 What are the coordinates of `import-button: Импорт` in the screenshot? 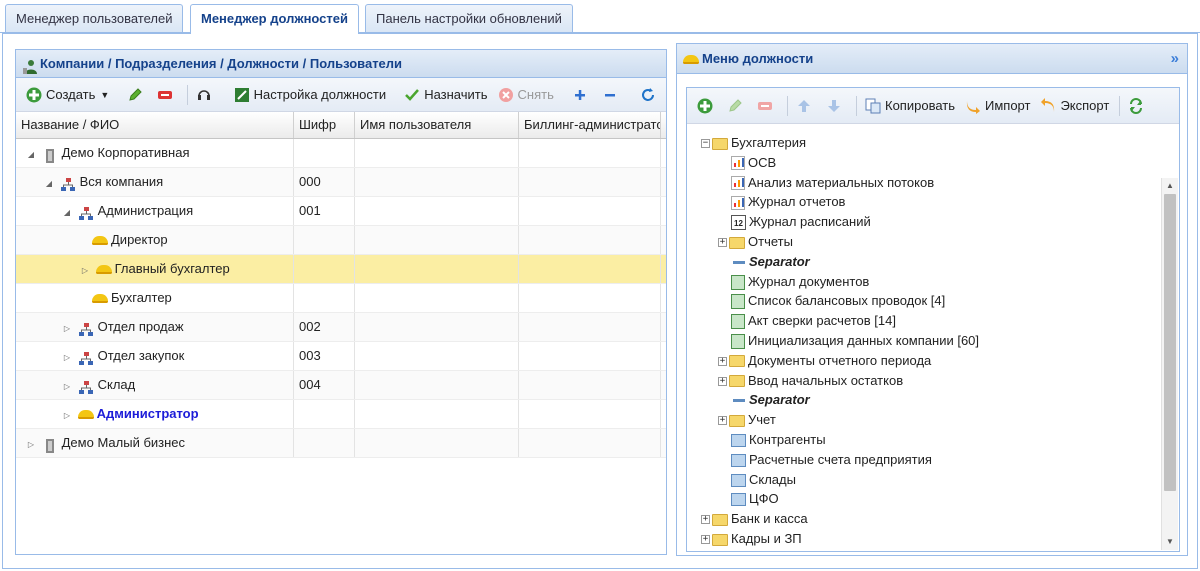 It's located at (997, 106).